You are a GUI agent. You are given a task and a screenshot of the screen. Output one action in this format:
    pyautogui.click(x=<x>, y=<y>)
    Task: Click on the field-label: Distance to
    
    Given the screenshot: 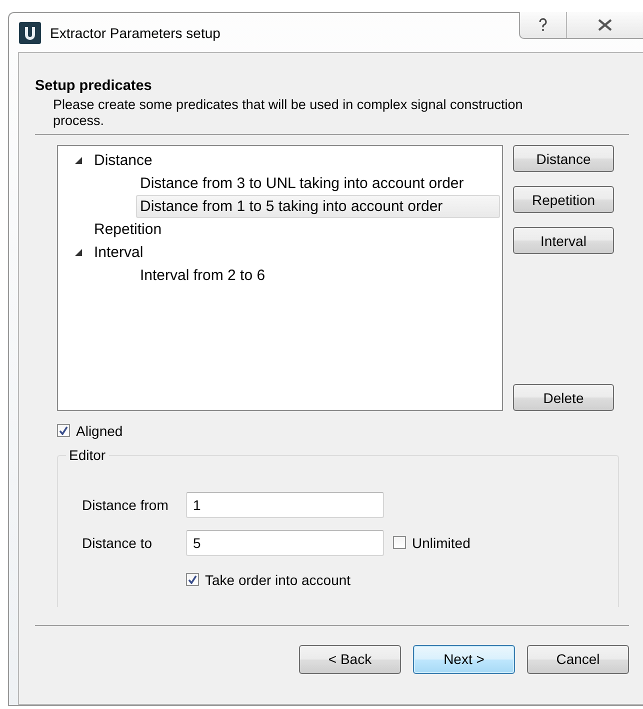 What is the action you would take?
    pyautogui.click(x=118, y=542)
    